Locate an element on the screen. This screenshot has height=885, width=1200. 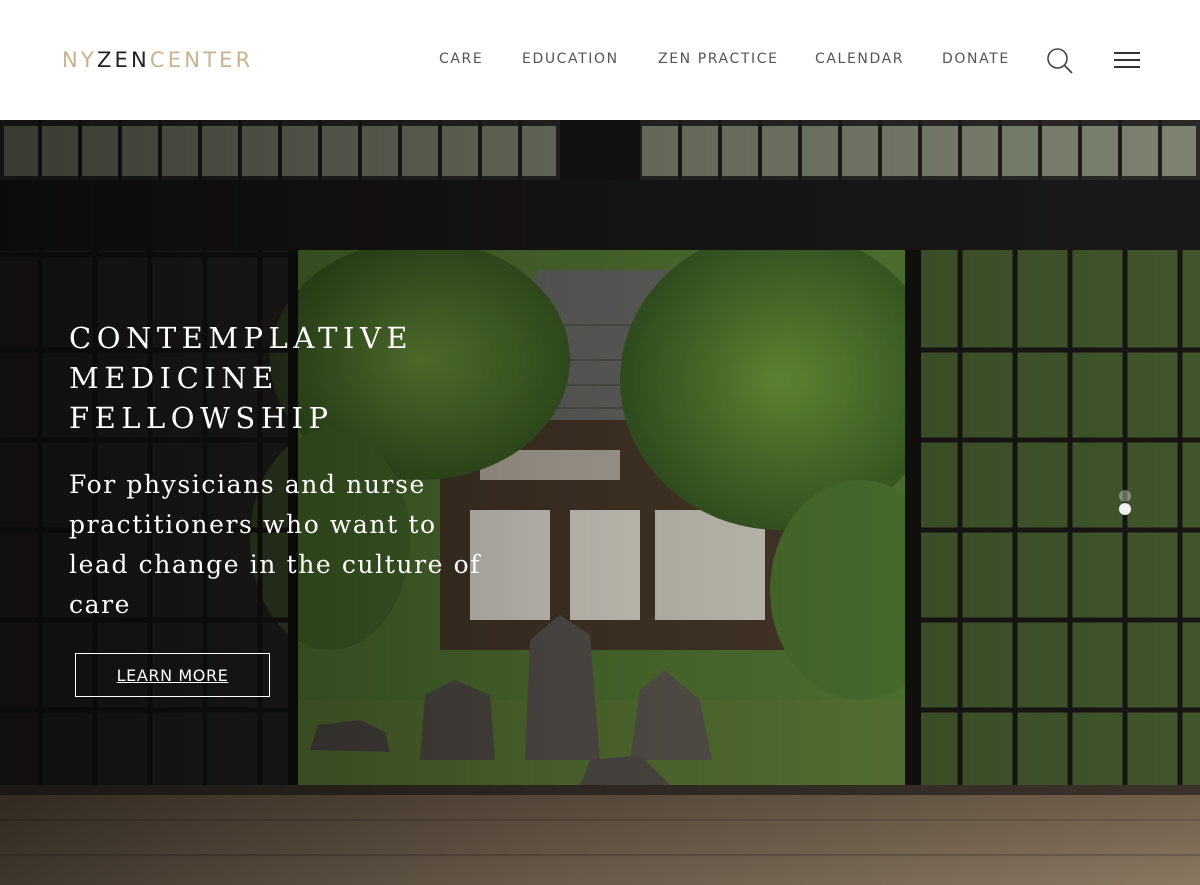
logo-center: CENTER is located at coordinates (201, 60).